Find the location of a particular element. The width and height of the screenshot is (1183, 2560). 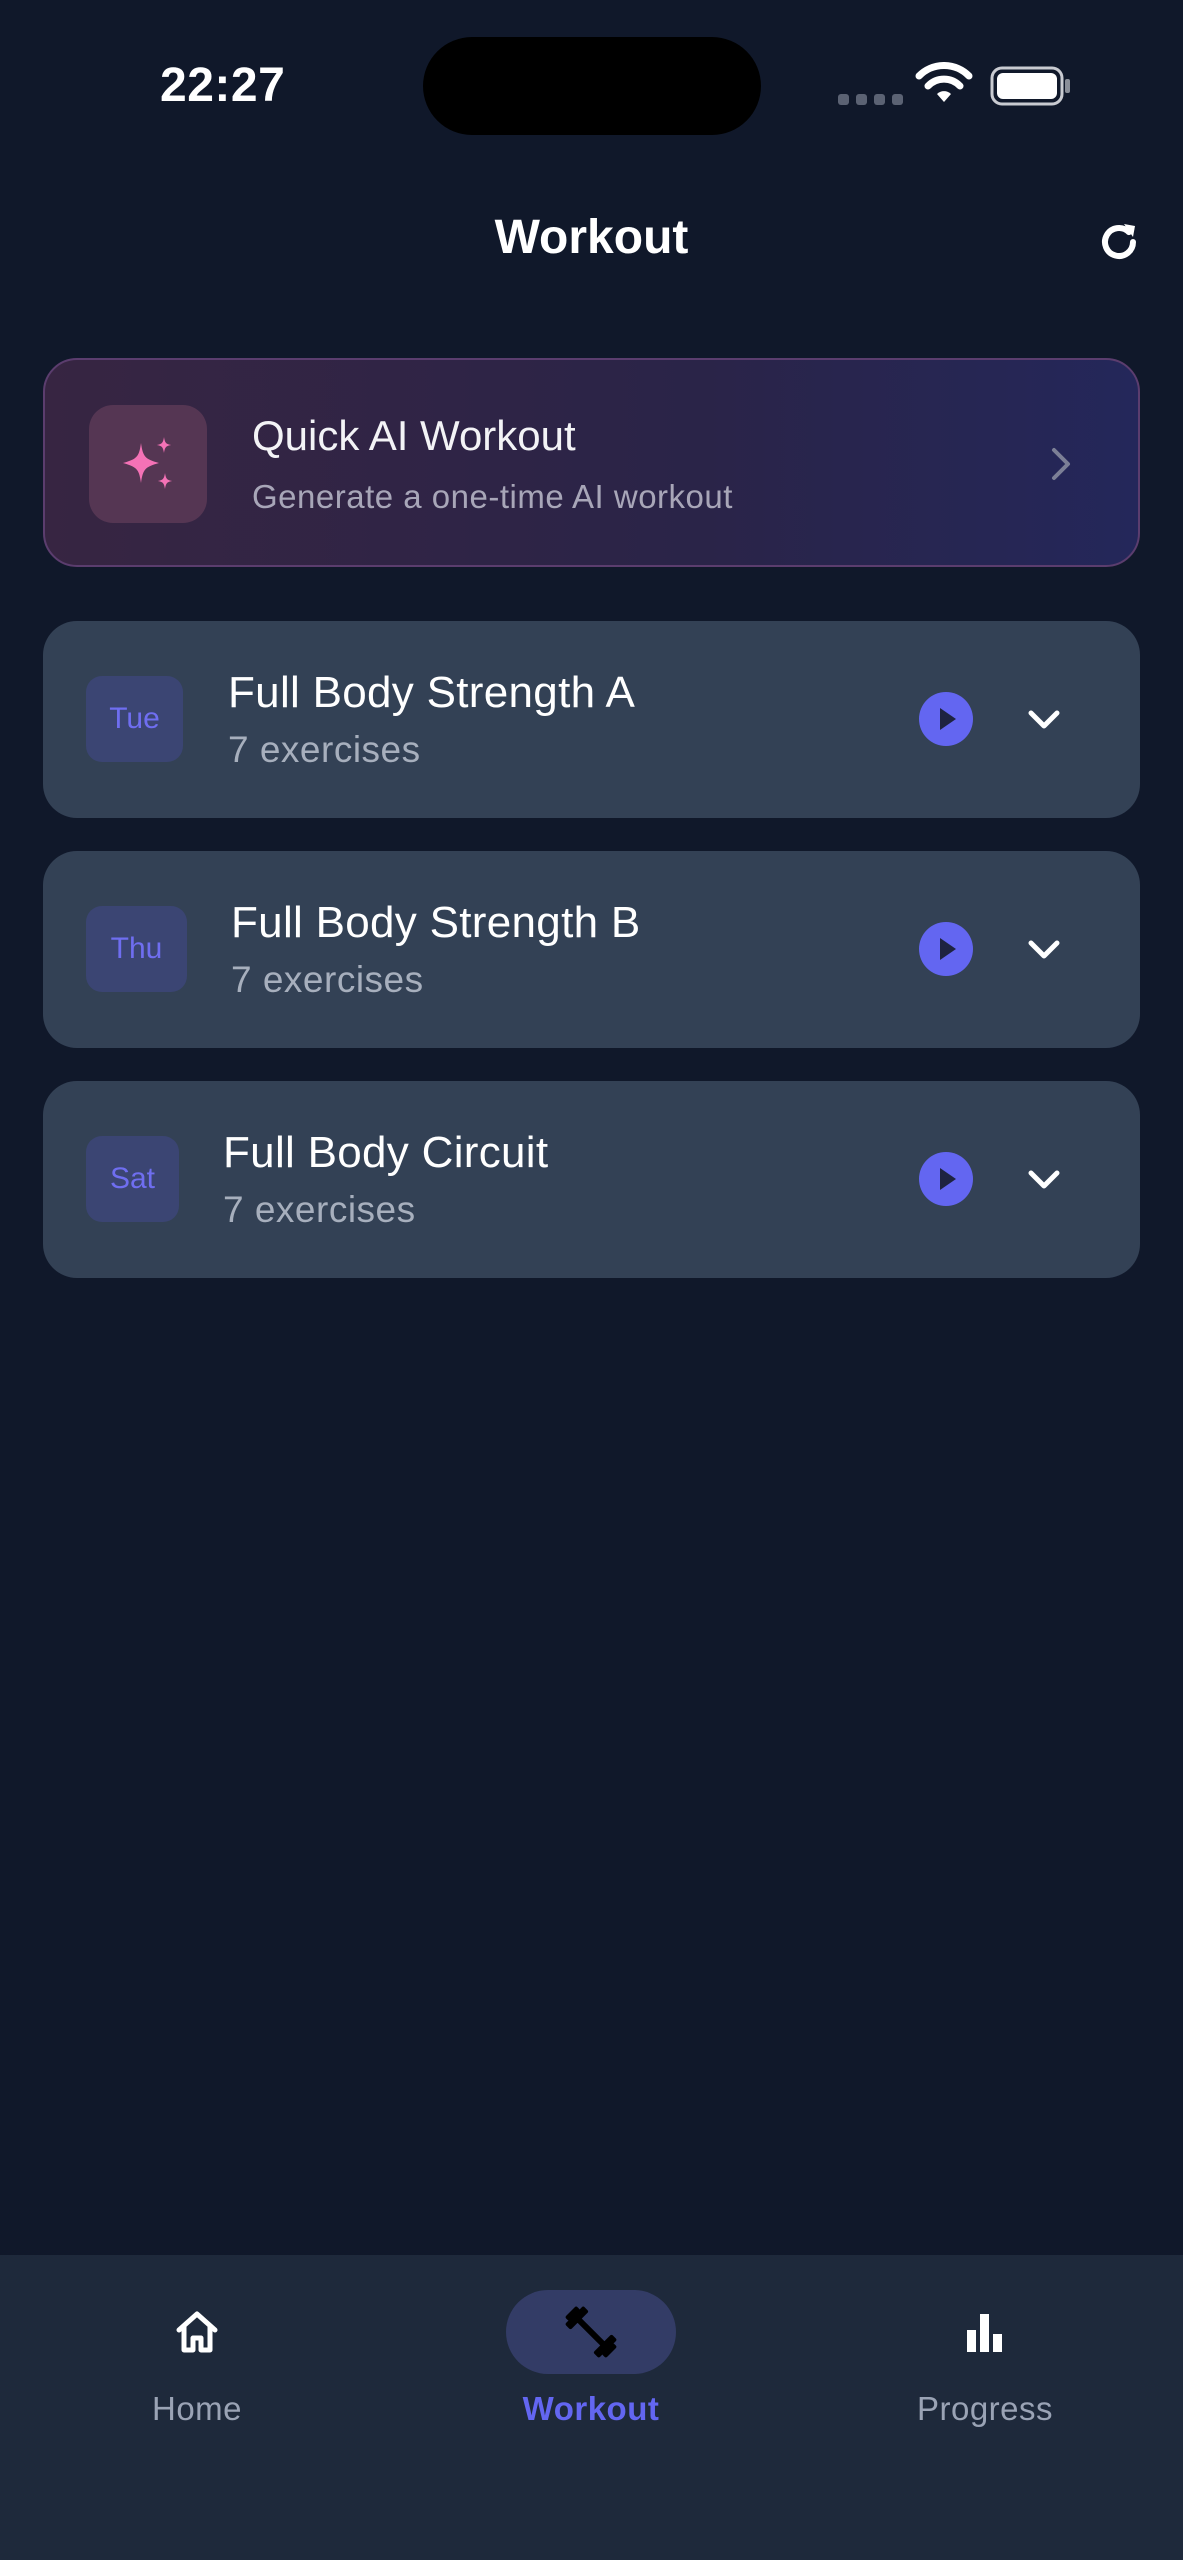

nav-item-workout: Workout is located at coordinates (591, 2355).